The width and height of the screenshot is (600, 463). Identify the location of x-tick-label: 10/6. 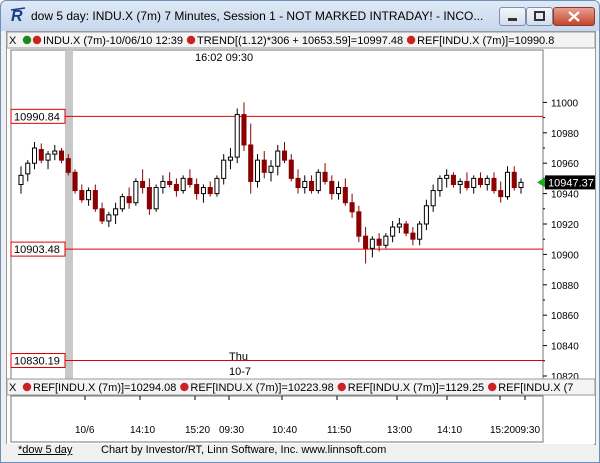
(85, 430).